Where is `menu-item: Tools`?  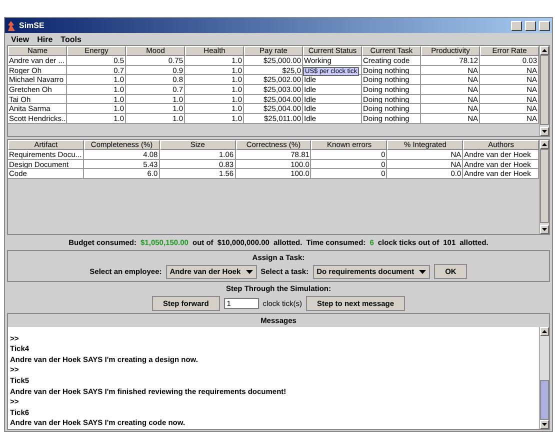 menu-item: Tools is located at coordinates (71, 39).